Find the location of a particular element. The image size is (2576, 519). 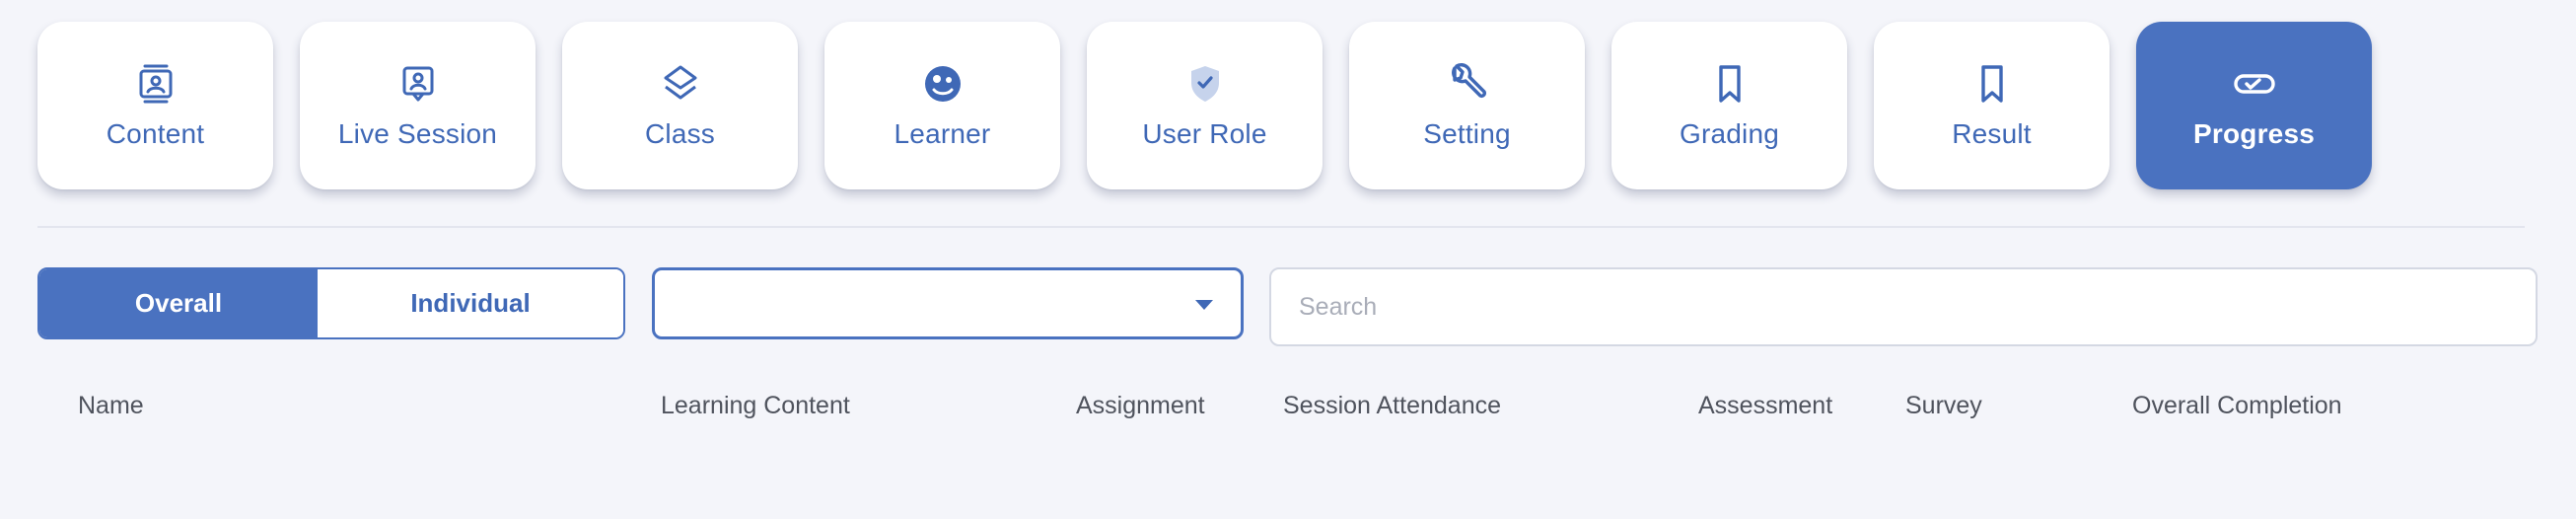

tab-label: Grading is located at coordinates (1729, 133).